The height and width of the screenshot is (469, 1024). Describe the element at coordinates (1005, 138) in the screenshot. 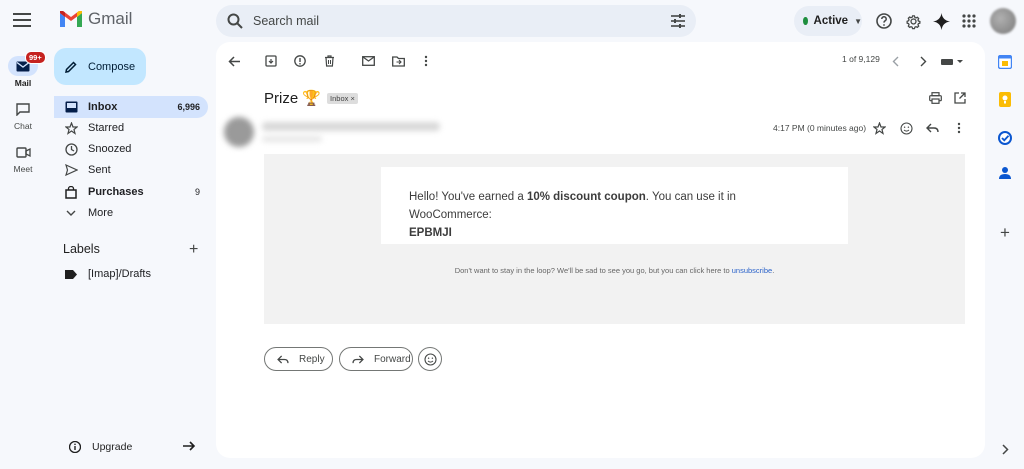

I see `tasks-icon` at that location.